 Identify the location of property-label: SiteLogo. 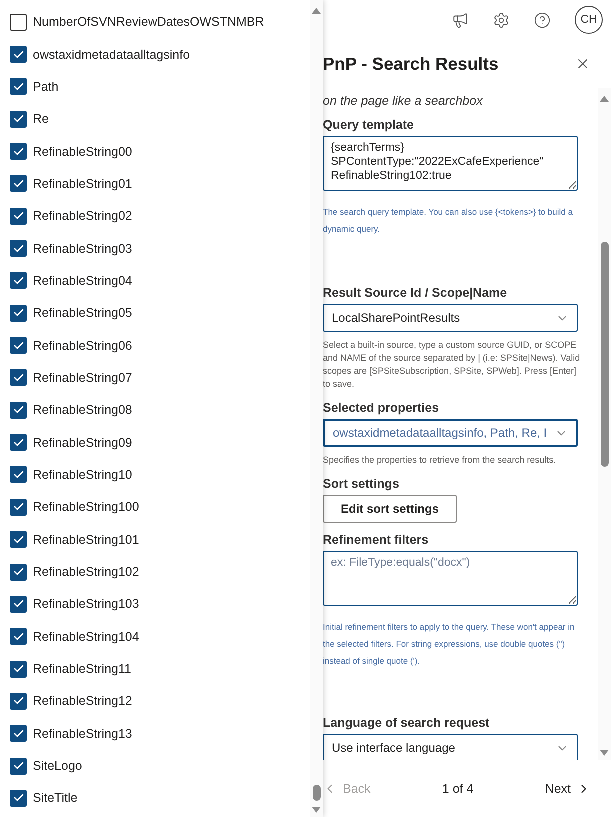
(57, 766).